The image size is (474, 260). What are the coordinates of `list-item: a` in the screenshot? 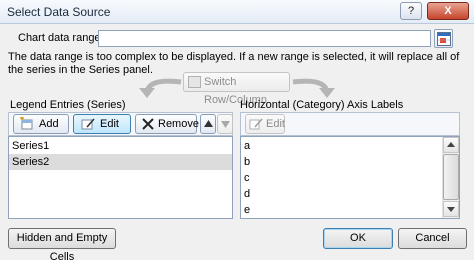 It's located at (245, 146).